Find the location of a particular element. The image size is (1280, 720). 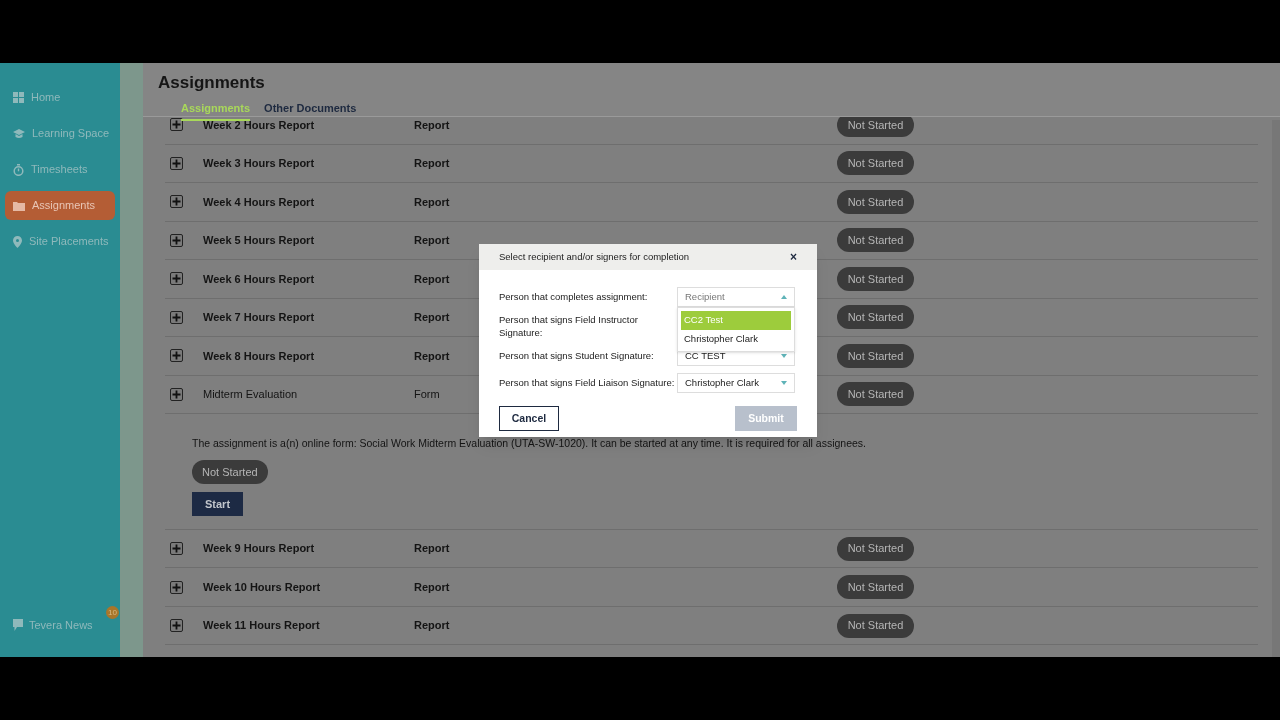

select-field: Christopher Clark is located at coordinates (736, 383).